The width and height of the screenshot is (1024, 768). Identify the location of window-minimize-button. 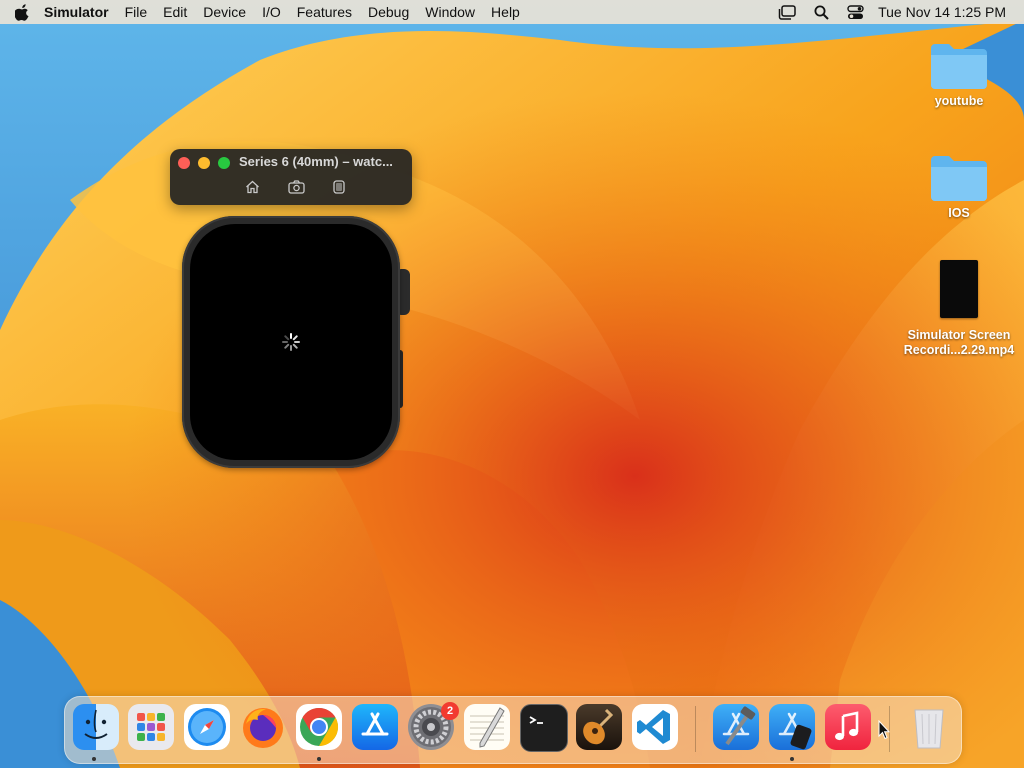
(204, 163).